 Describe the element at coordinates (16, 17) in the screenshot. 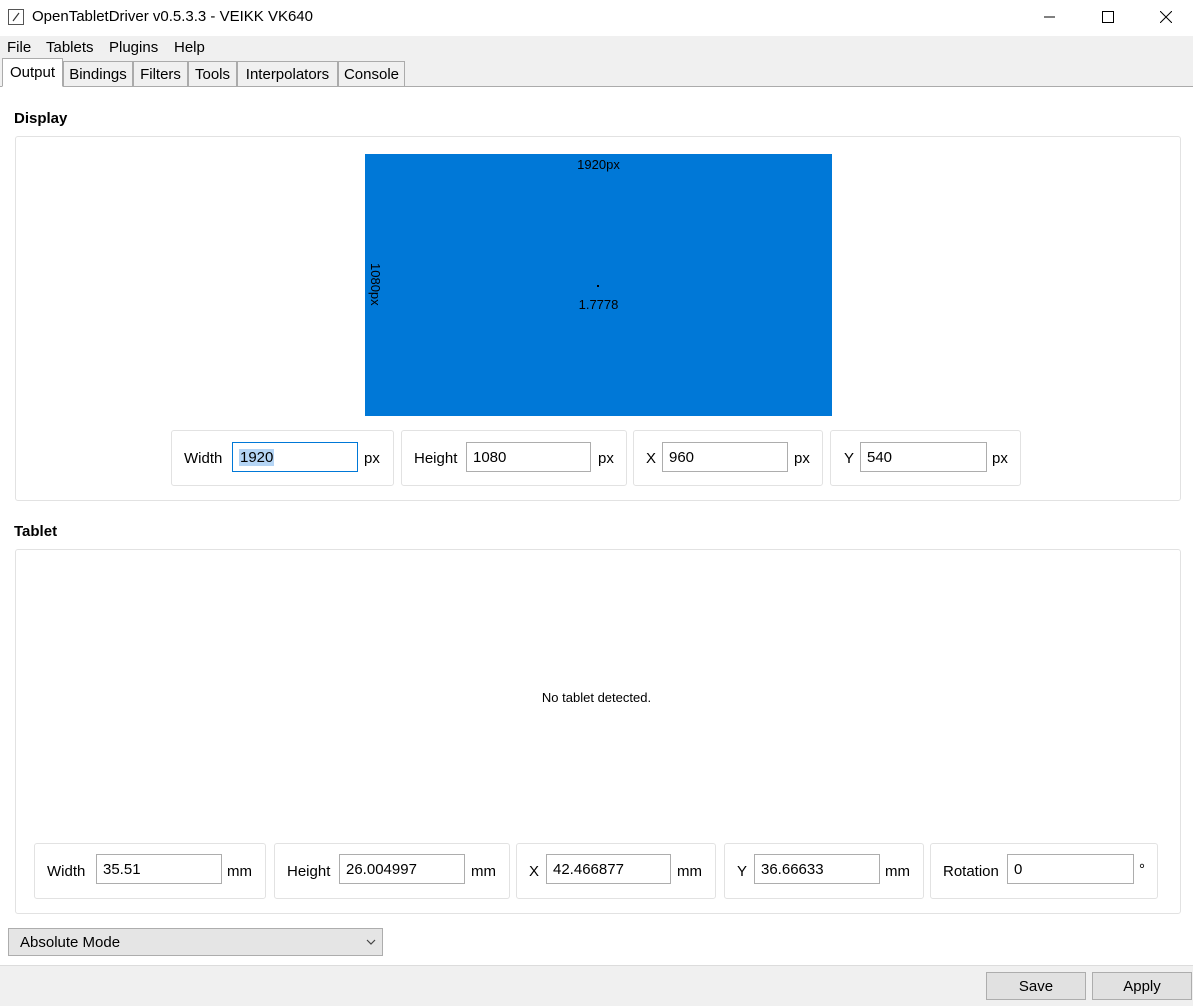

I see `app-icon` at that location.